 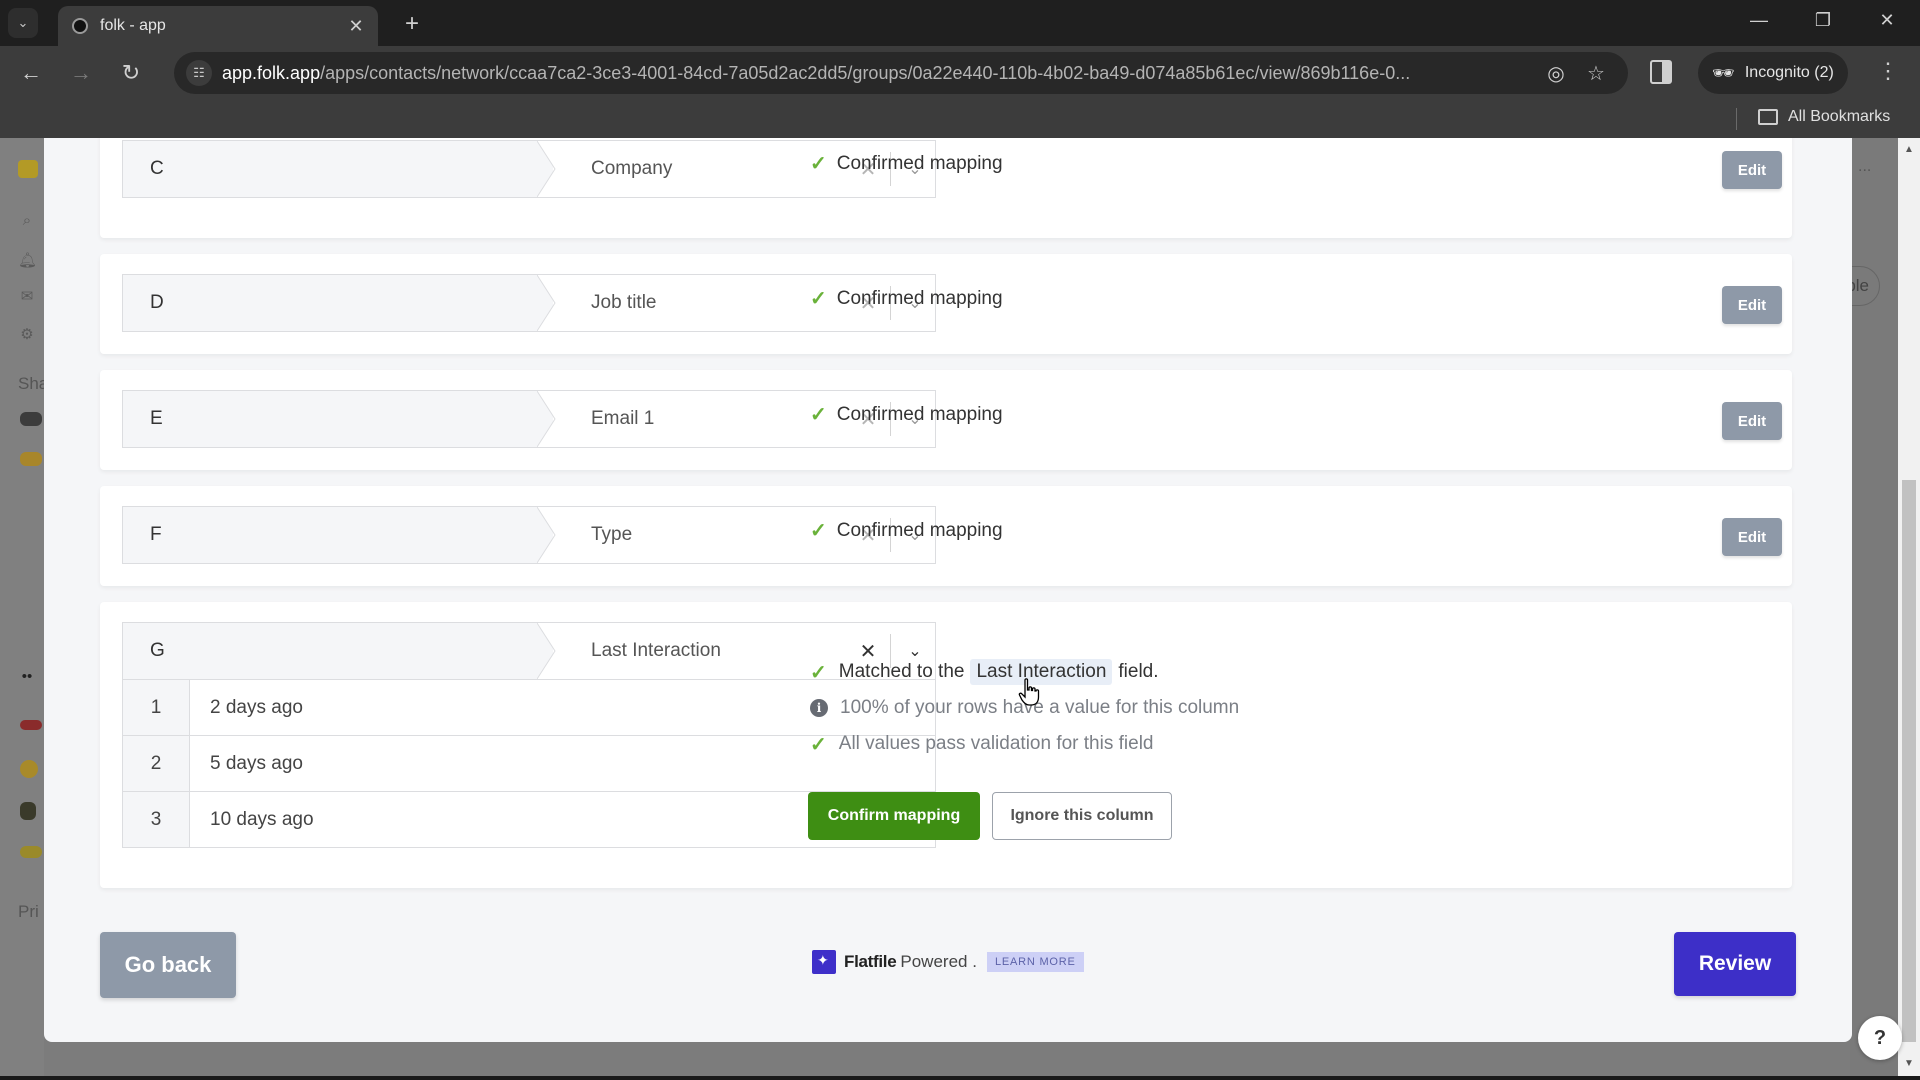 I want to click on detective-emoji-icon, so click(x=28, y=811).